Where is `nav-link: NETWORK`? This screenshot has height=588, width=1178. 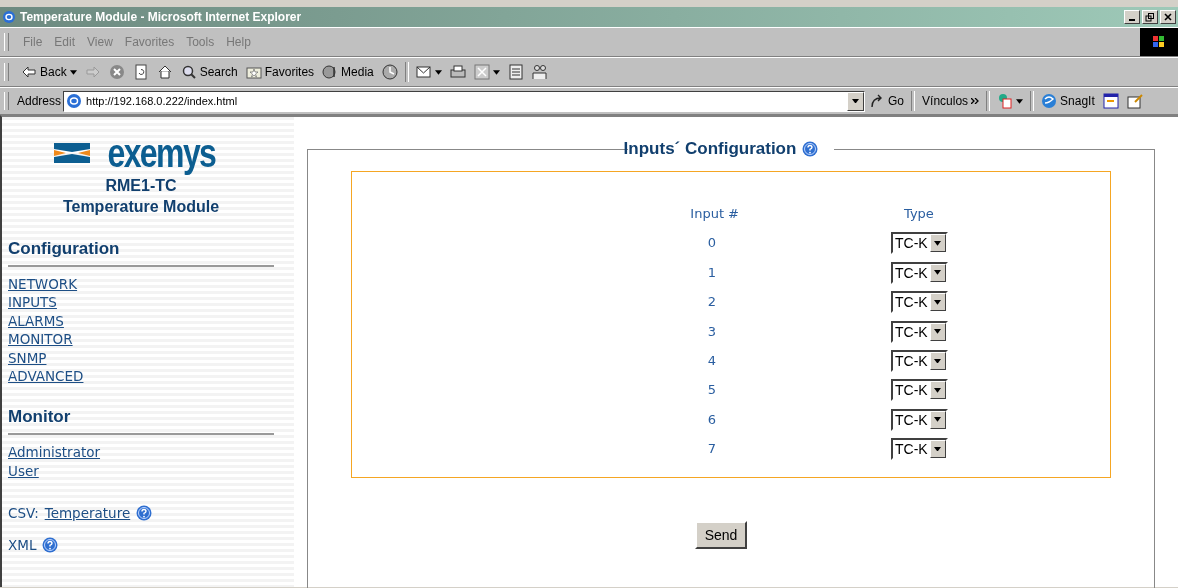
nav-link: NETWORK is located at coordinates (43, 284).